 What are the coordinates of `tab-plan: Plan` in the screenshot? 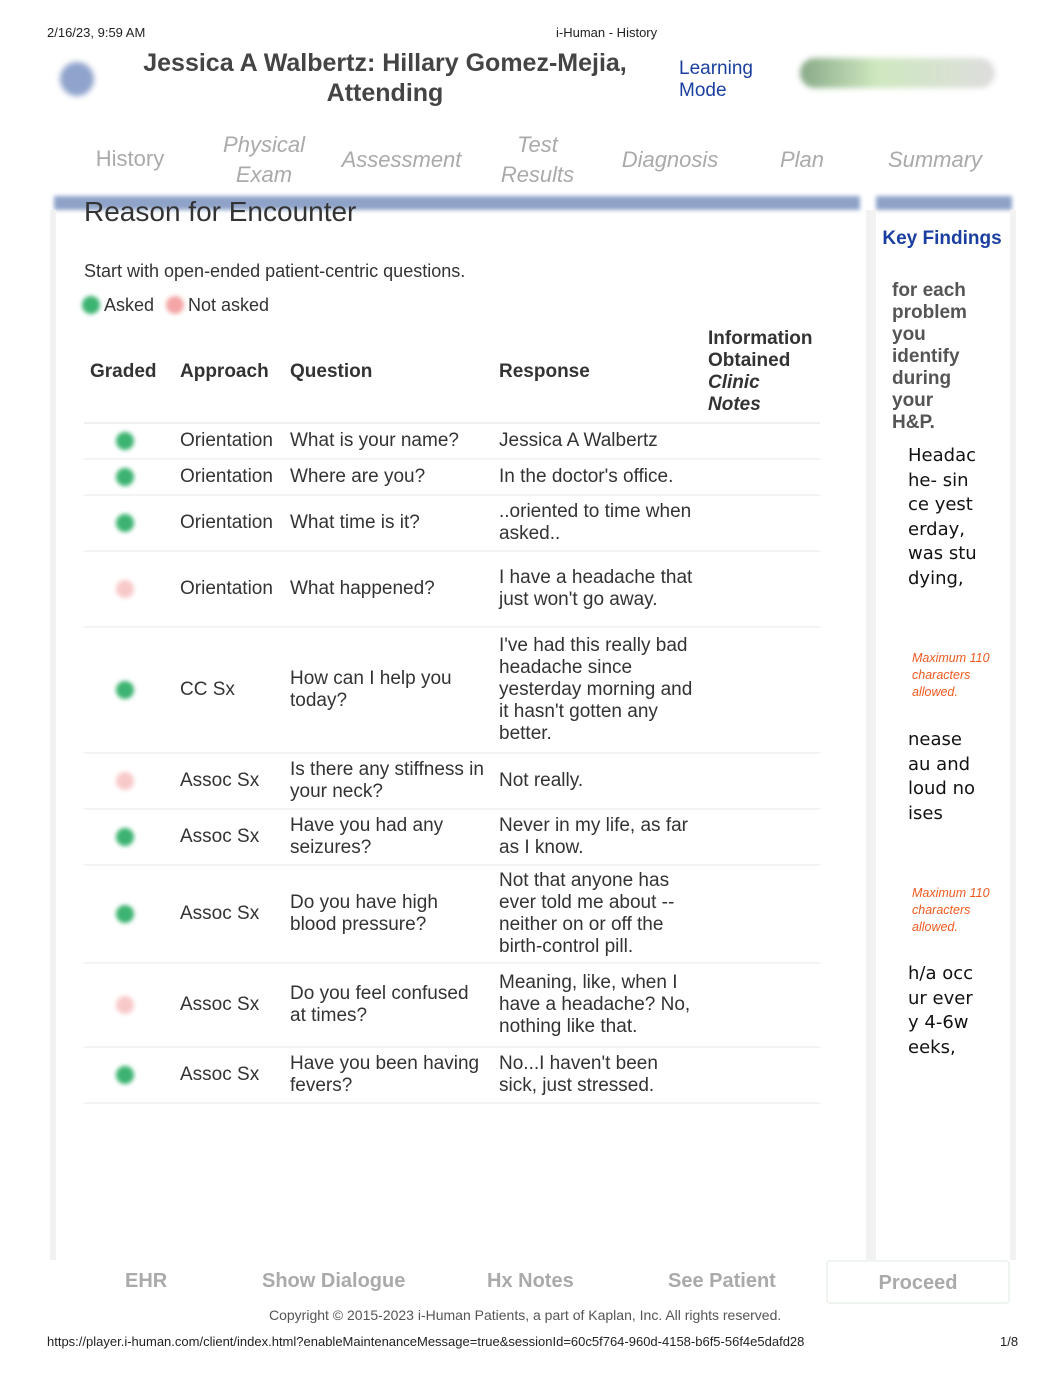 It's located at (802, 160).